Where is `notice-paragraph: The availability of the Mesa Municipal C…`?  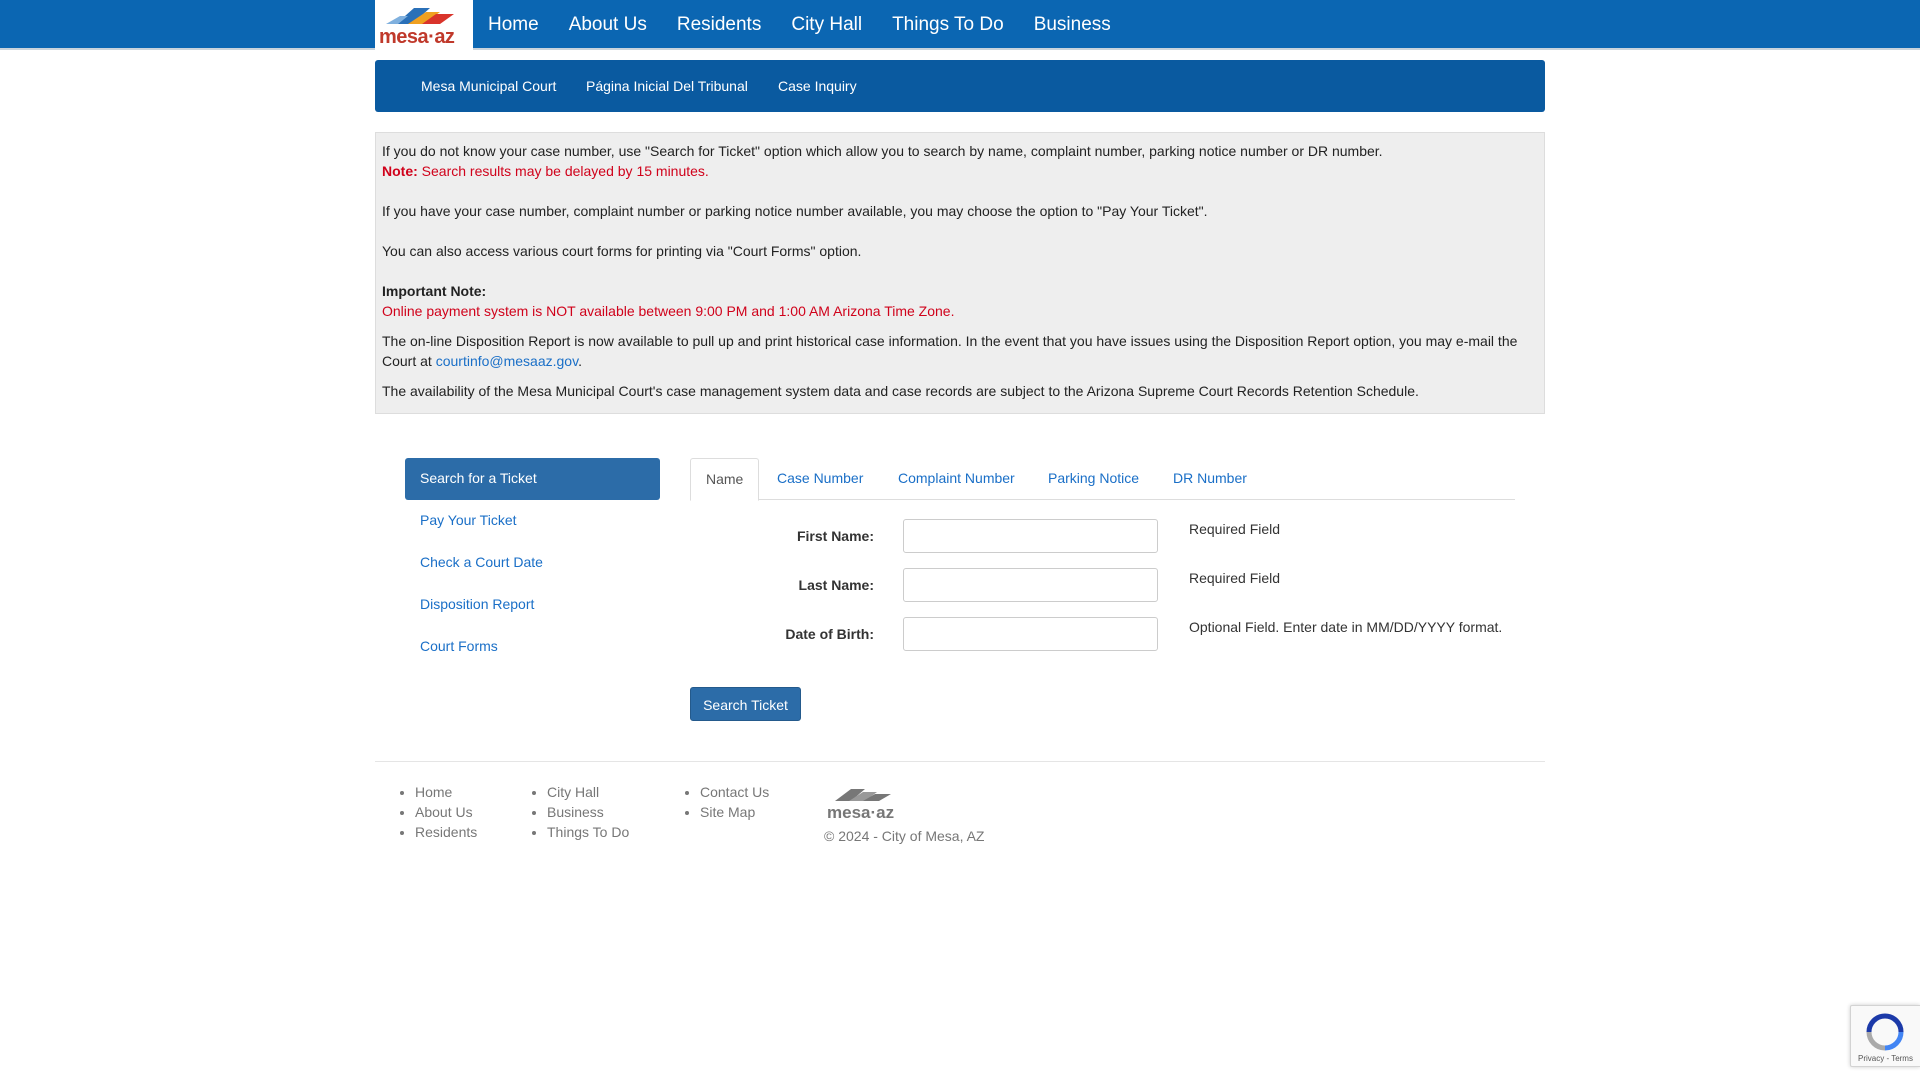
notice-paragraph: The availability of the Mesa Municipal C… is located at coordinates (900, 391).